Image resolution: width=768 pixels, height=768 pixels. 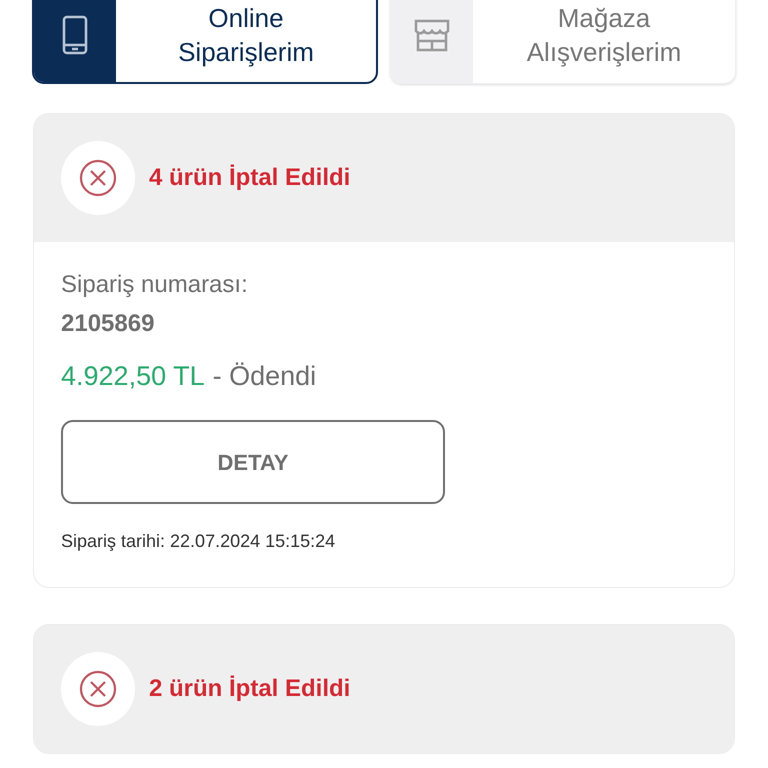 I want to click on detail-button: DETAY, so click(x=253, y=462).